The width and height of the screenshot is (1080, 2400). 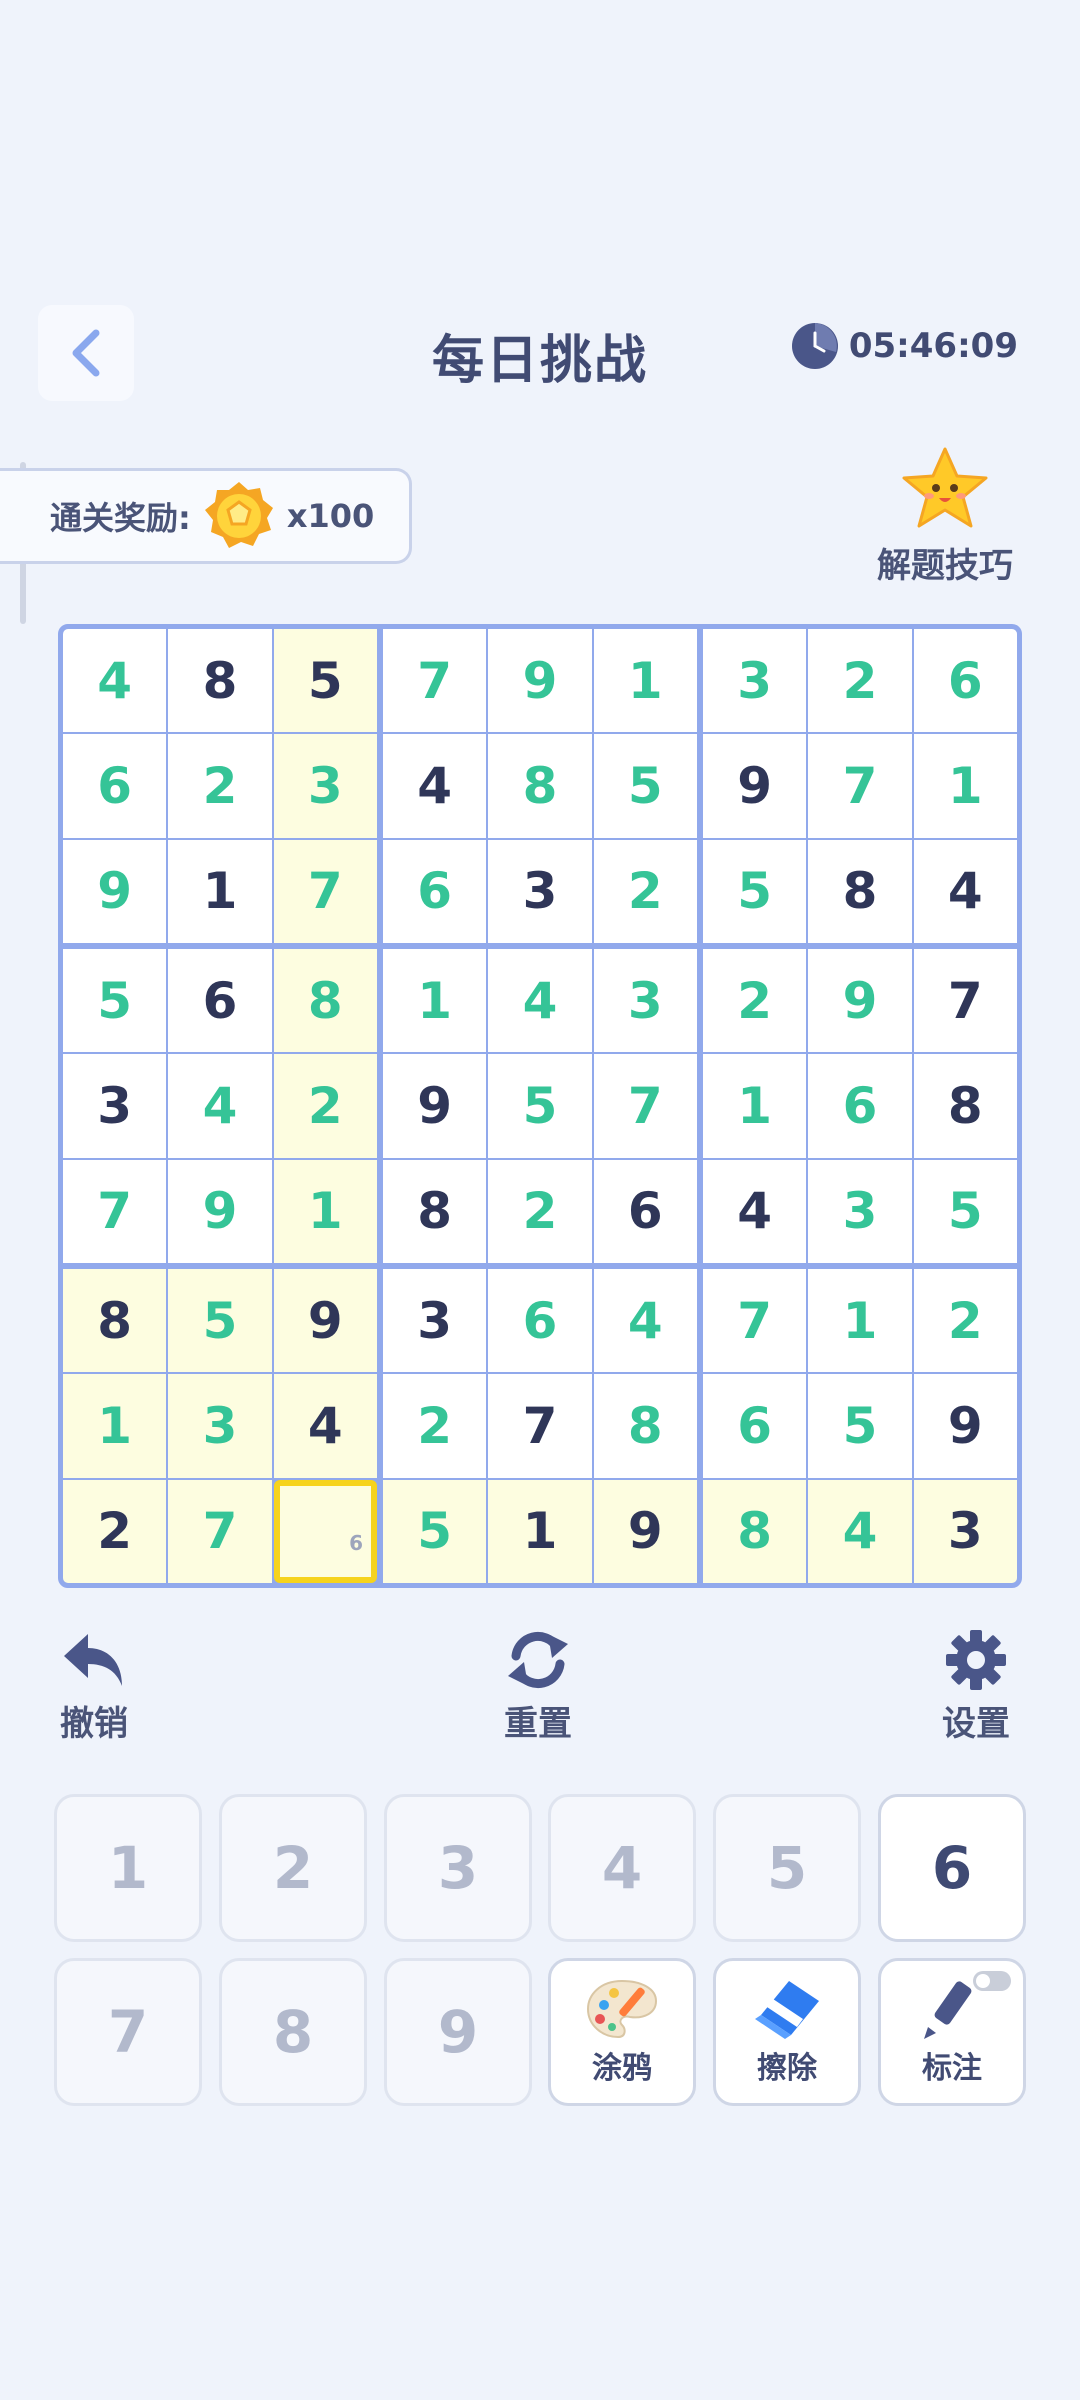 What do you see at coordinates (787, 1868) in the screenshot?
I see `number-key-5: 5` at bounding box center [787, 1868].